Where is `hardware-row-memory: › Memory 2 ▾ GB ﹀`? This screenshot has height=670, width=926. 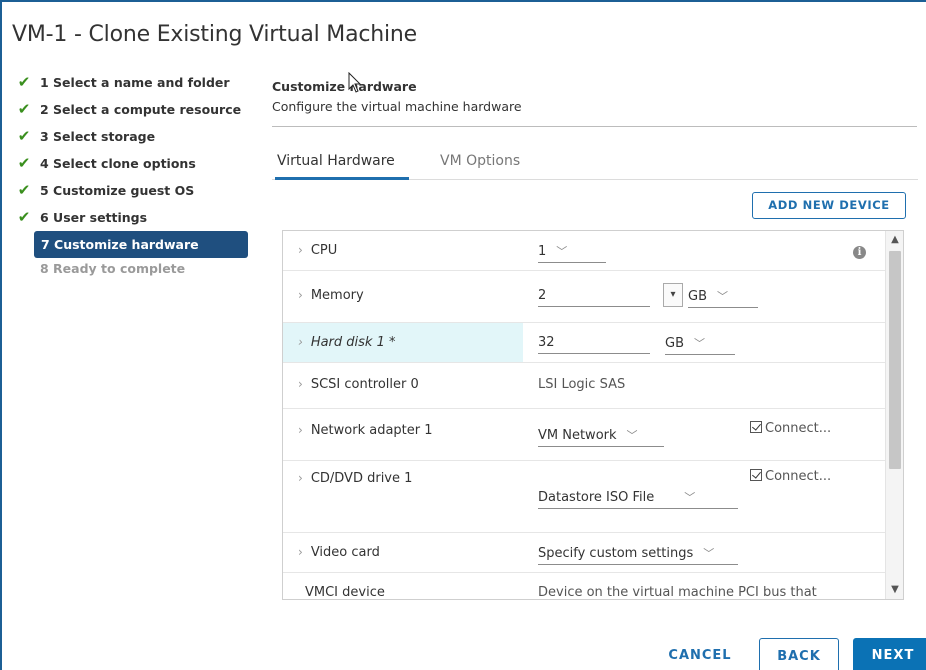
hardware-row-memory: › Memory 2 ▾ GB ﹀ is located at coordinates (585, 297).